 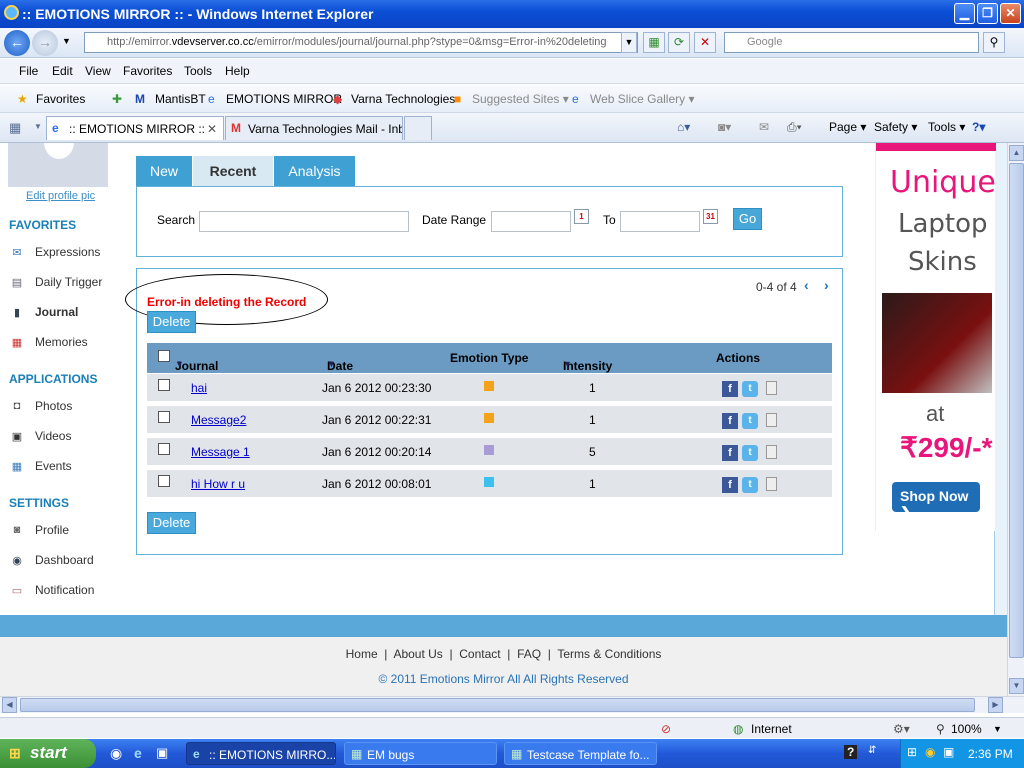 What do you see at coordinates (199, 388) in the screenshot?
I see `journal-title-link: hai` at bounding box center [199, 388].